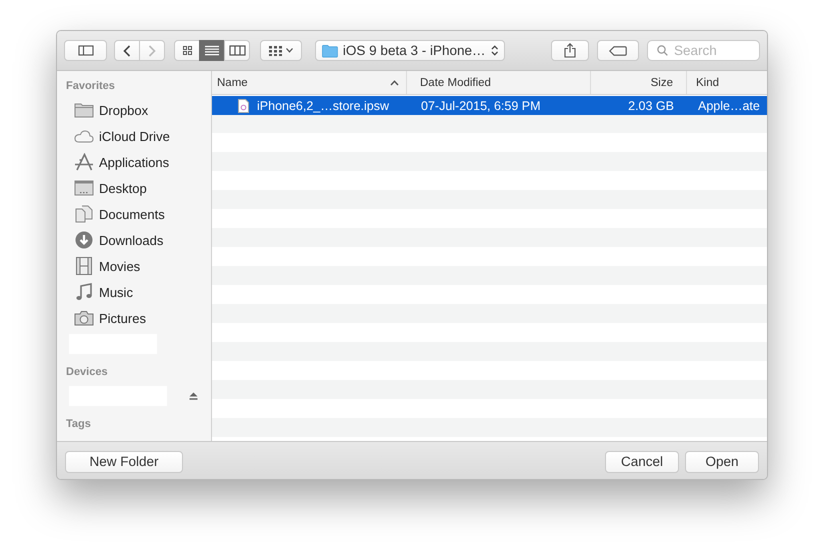 The image size is (824, 560). What do you see at coordinates (138, 292) in the screenshot?
I see `sidebar-item: Music` at bounding box center [138, 292].